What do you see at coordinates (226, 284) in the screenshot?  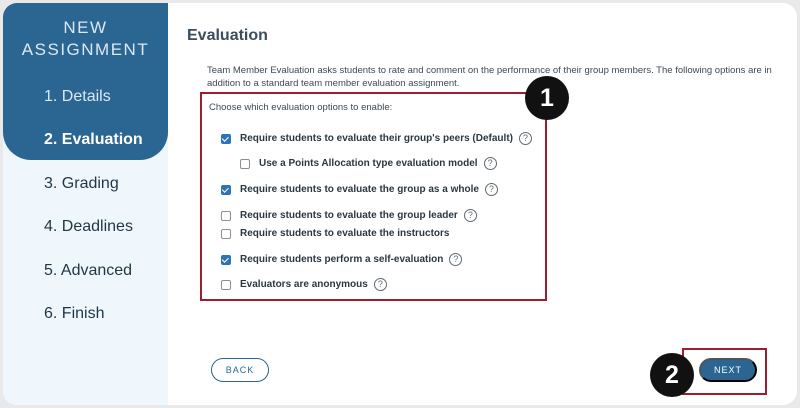 I see `checkbox-anonymous` at bounding box center [226, 284].